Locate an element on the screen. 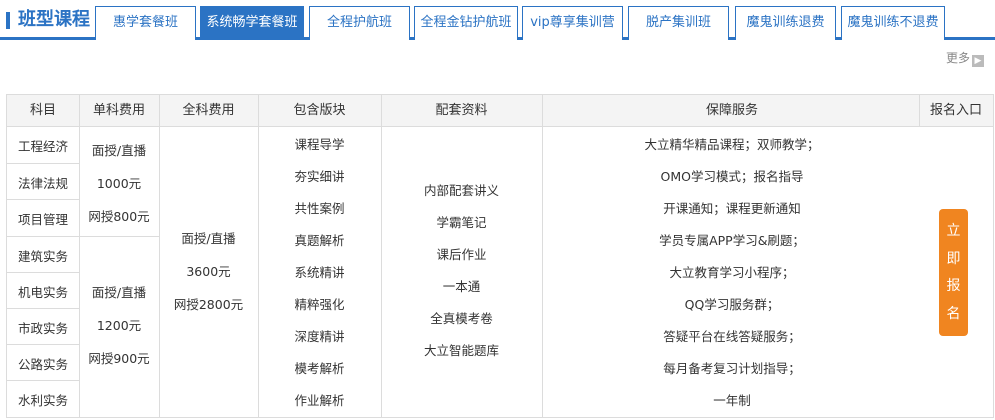  chevron-right-icon: ▶ is located at coordinates (978, 61).